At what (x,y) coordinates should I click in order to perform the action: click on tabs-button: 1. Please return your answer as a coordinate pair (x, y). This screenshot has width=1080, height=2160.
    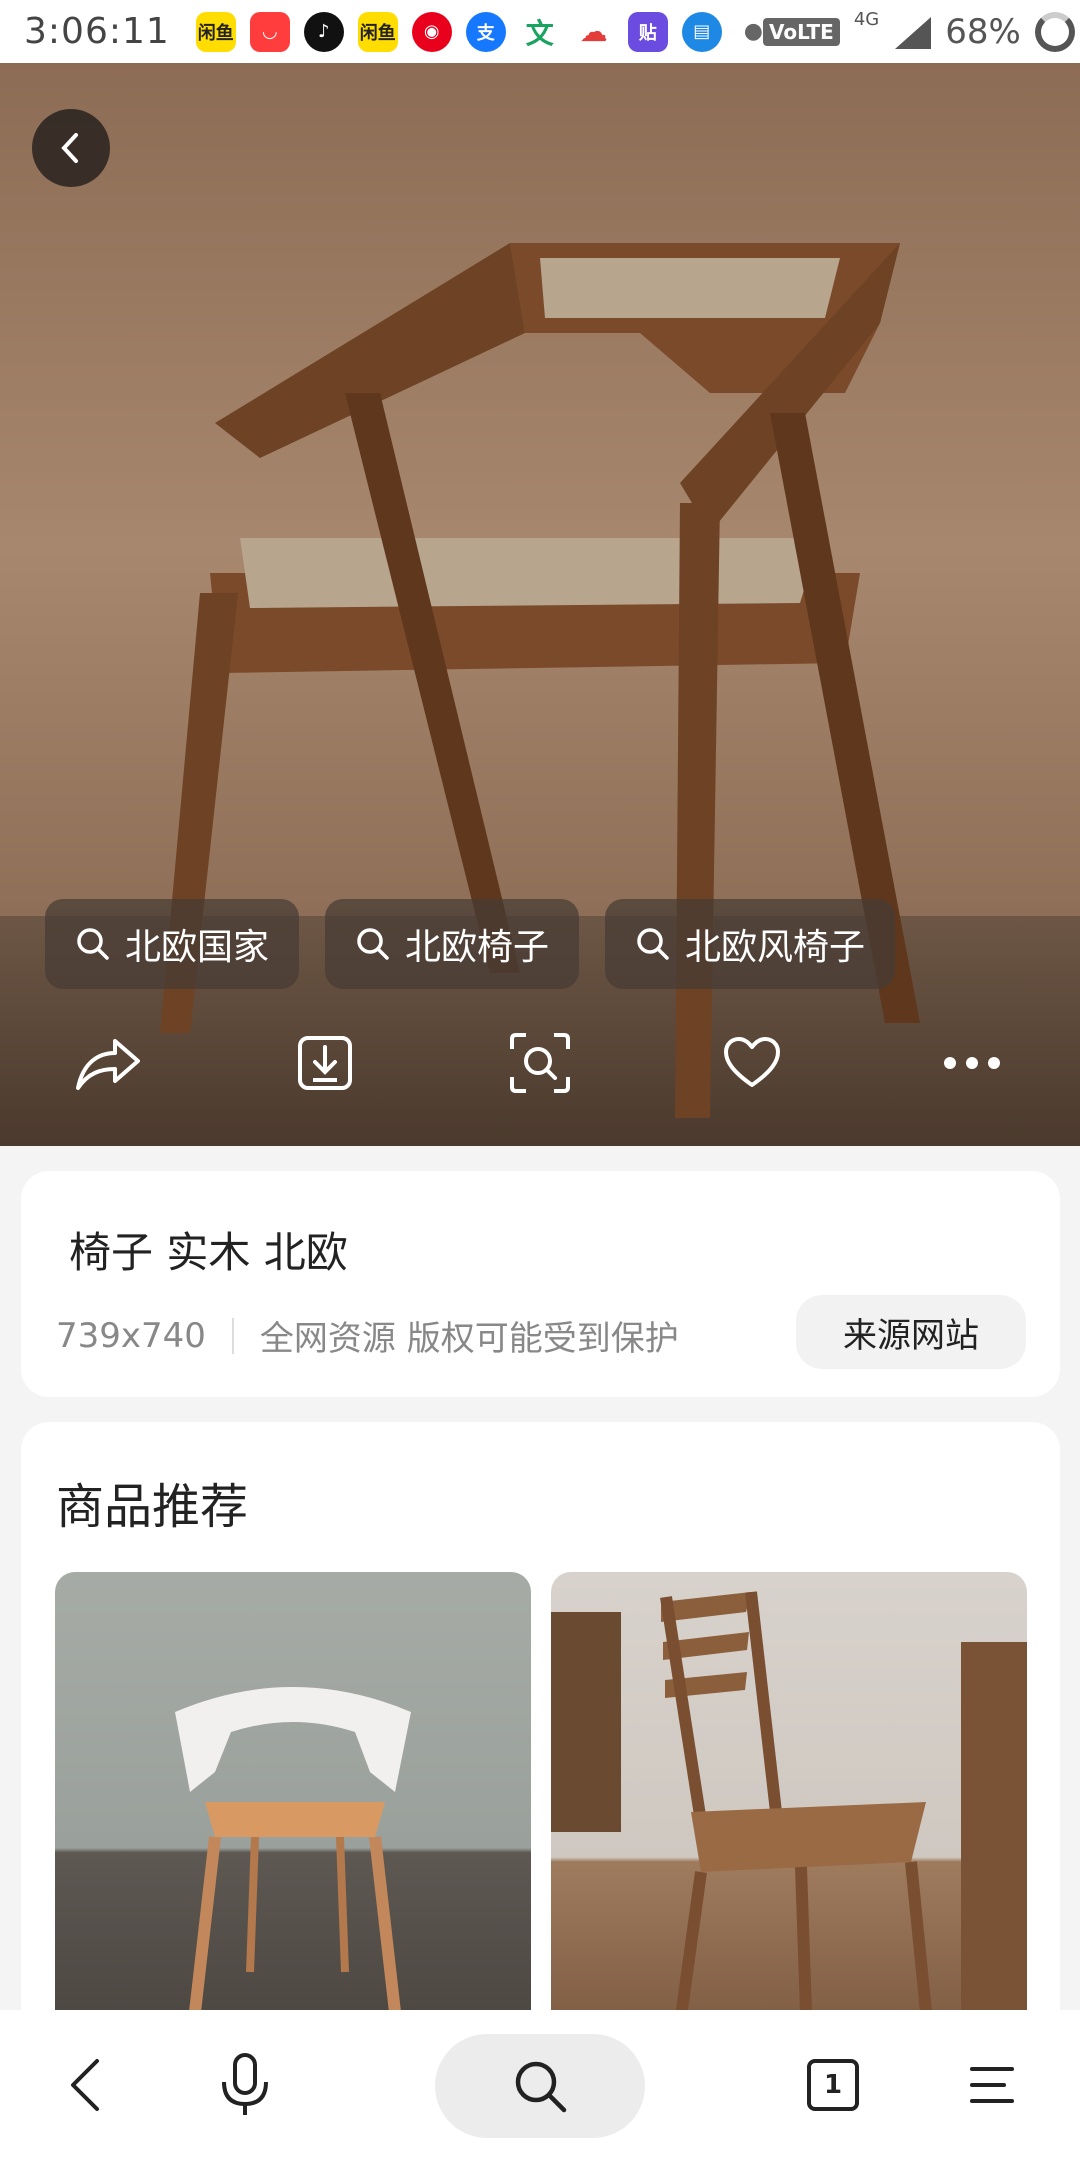
    Looking at the image, I should click on (833, 2085).